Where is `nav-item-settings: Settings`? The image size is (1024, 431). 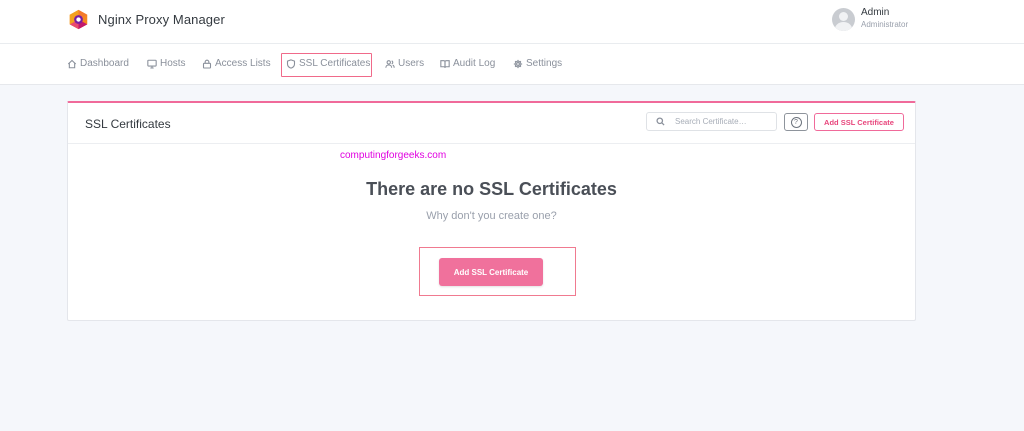
nav-item-settings: Settings is located at coordinates (537, 63).